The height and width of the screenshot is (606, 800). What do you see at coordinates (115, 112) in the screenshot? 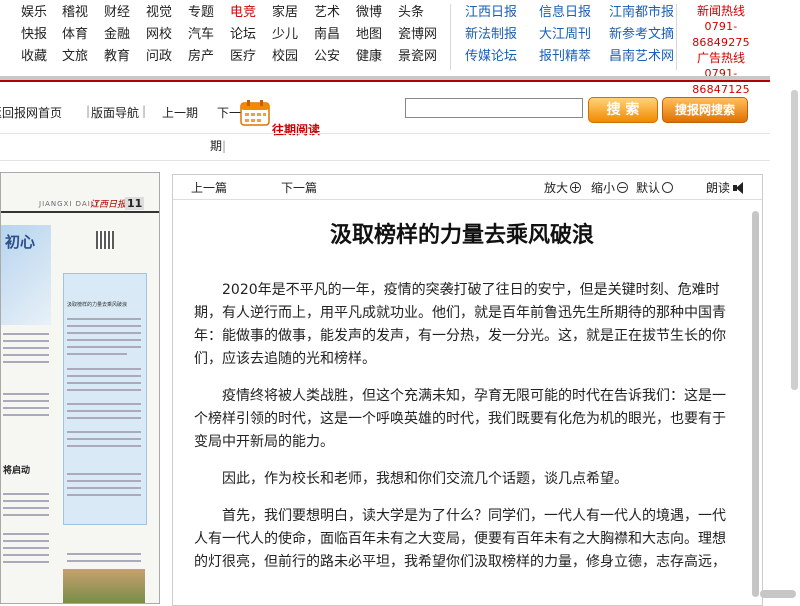
I see `layout-nav-link: 版面导航` at bounding box center [115, 112].